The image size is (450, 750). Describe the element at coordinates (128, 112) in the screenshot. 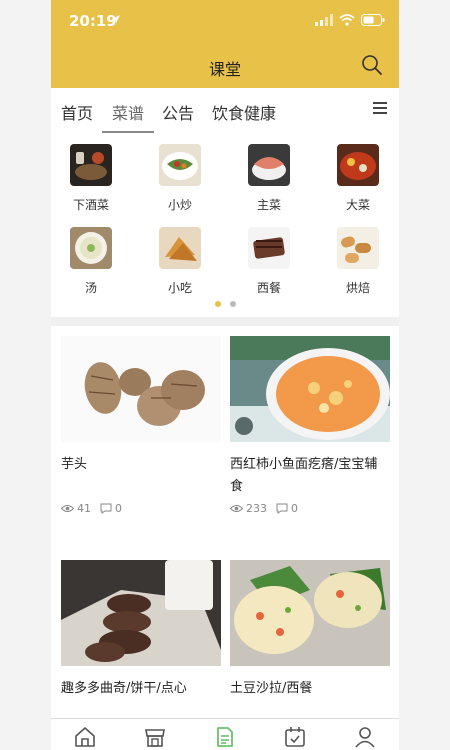

I see `tab-recipes: 菜谱` at that location.